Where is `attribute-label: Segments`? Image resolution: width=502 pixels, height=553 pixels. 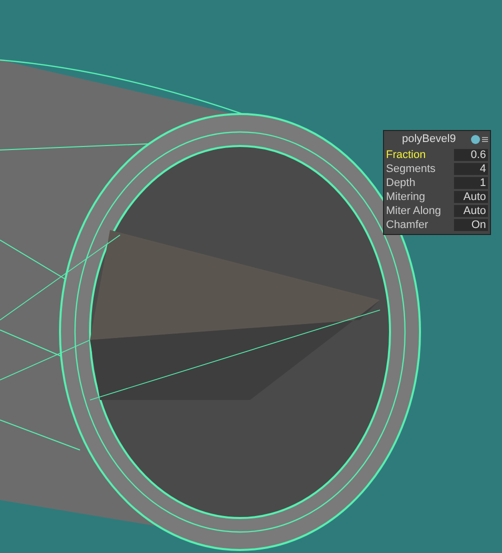
attribute-label: Segments is located at coordinates (411, 169).